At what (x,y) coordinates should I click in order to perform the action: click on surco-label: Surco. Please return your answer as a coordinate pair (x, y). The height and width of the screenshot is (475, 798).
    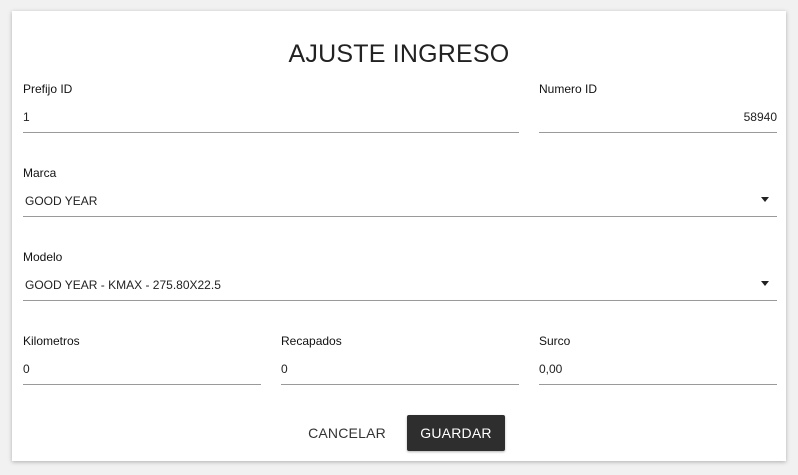
    Looking at the image, I should click on (555, 341).